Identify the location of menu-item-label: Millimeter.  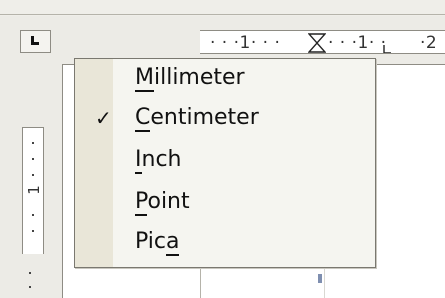
(190, 78).